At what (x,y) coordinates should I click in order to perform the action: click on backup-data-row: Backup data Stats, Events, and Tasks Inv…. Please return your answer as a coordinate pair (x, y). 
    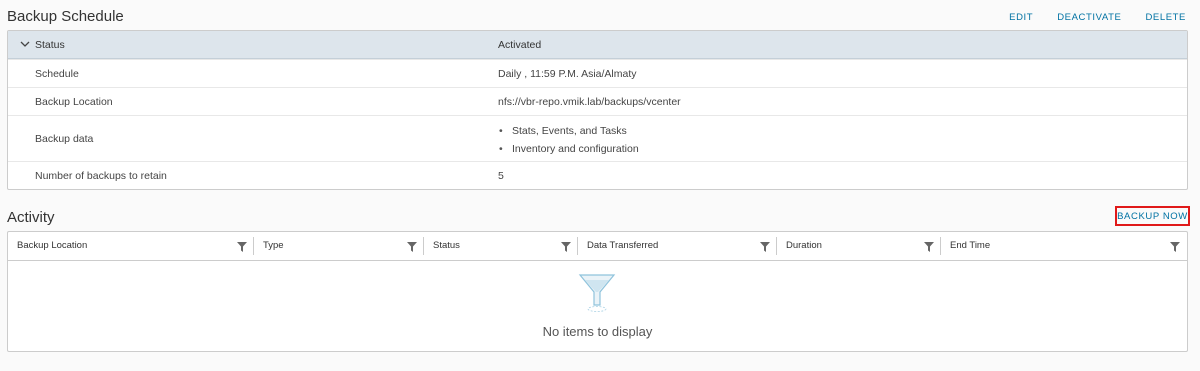
    Looking at the image, I should click on (597, 138).